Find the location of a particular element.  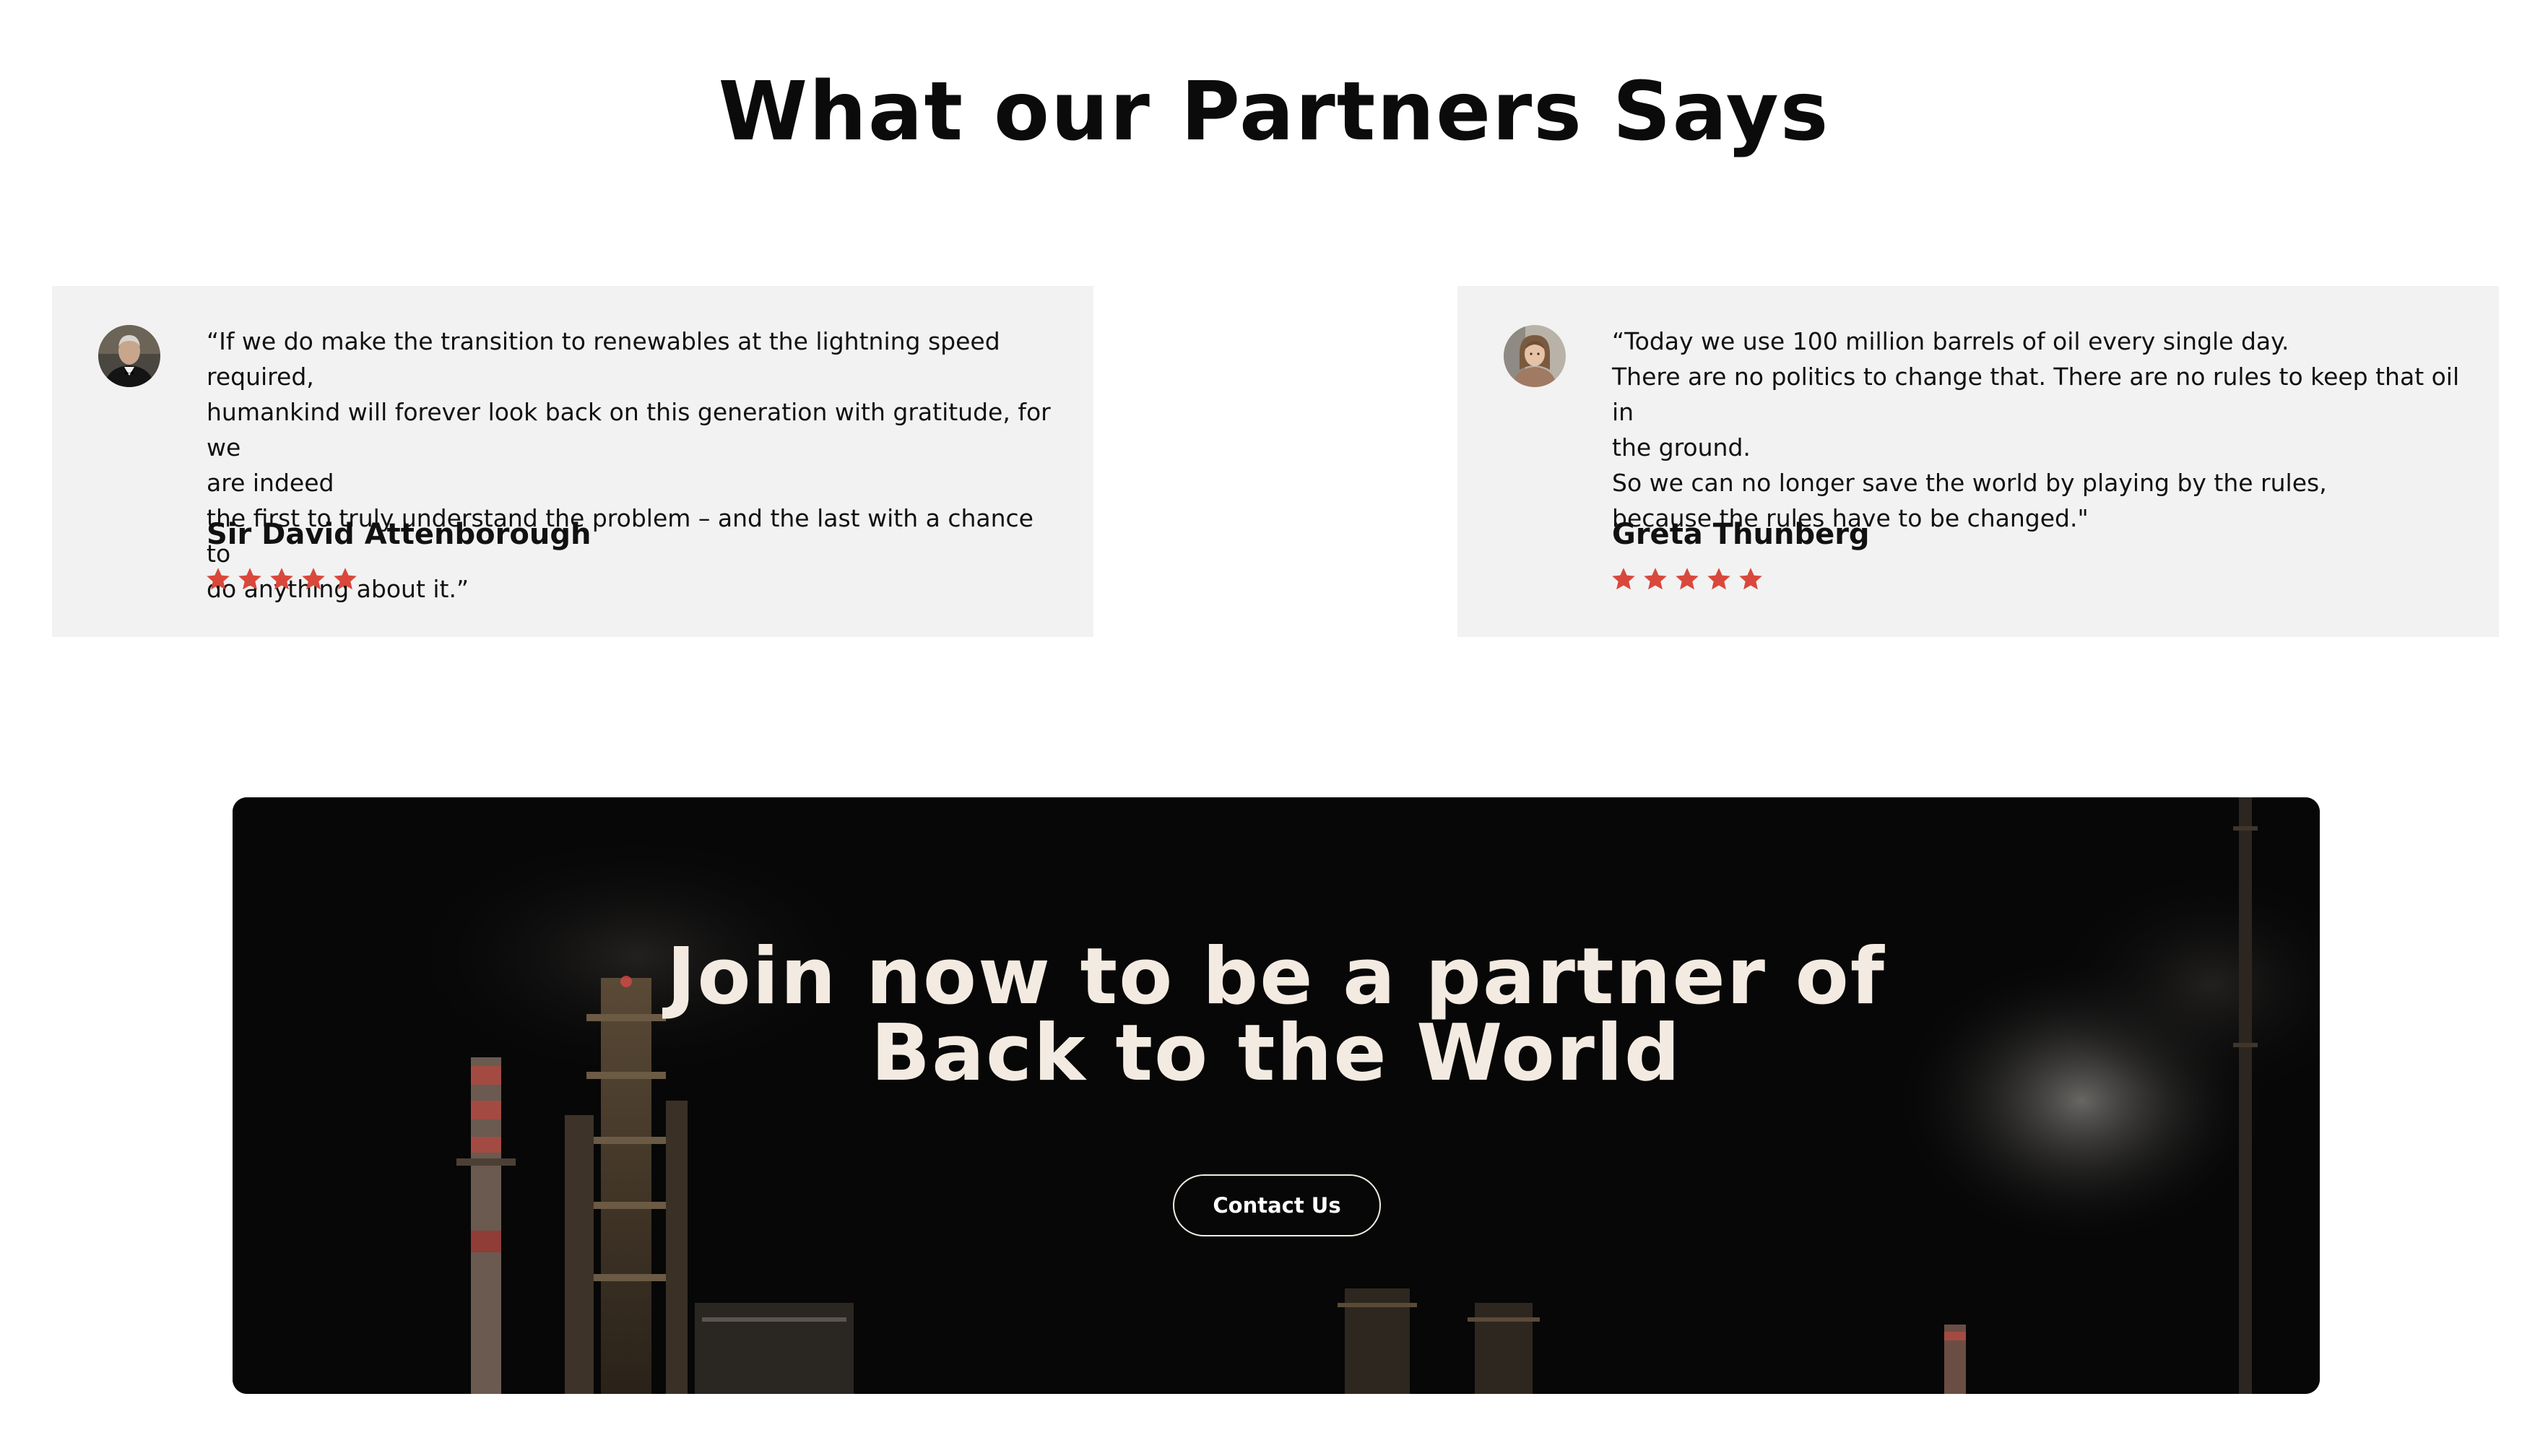

man-portrait-icon is located at coordinates (129, 356).